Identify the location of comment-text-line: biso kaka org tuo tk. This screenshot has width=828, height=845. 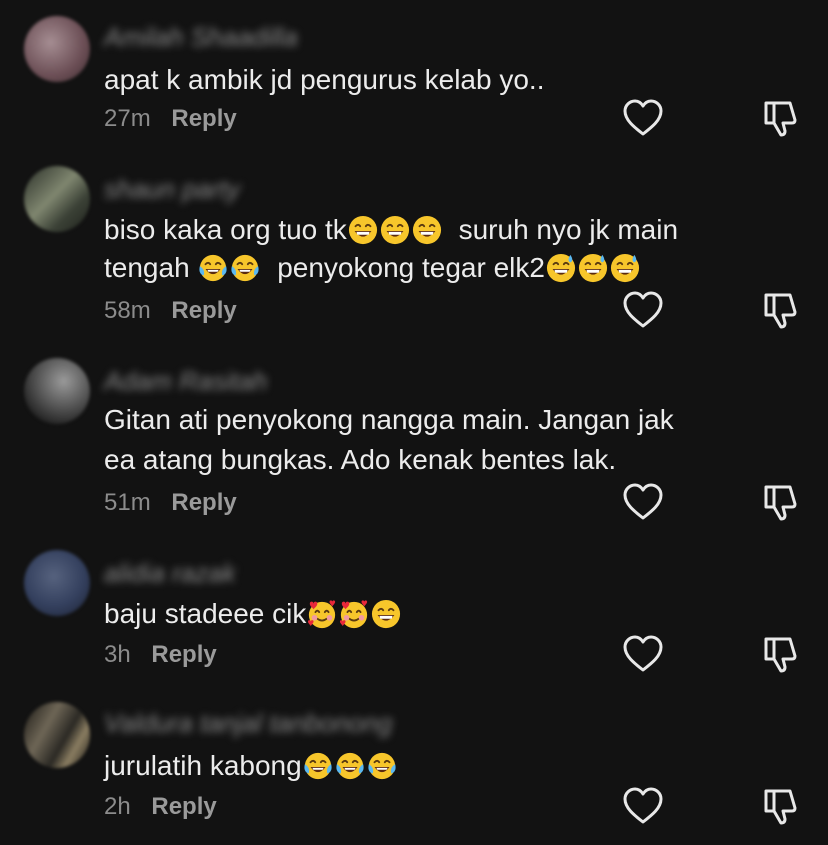
(225, 229).